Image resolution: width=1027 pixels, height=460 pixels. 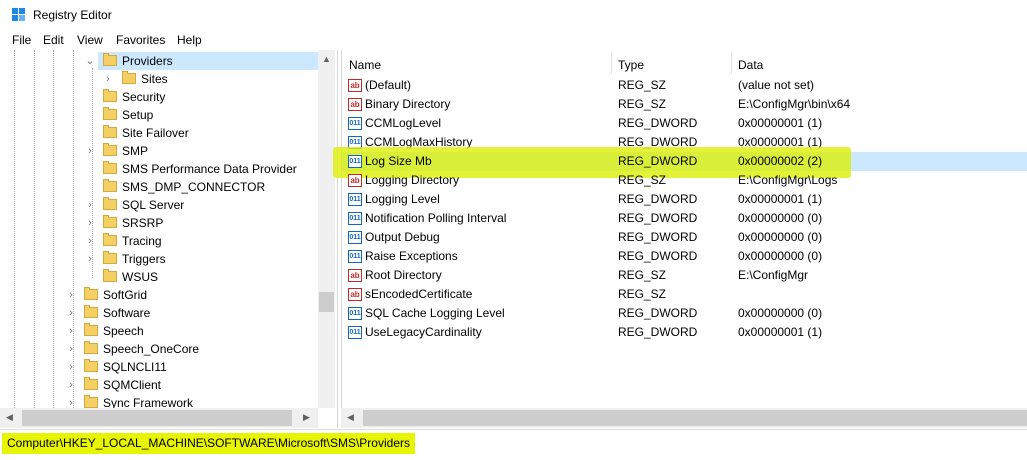 What do you see at coordinates (411, 256) in the screenshot?
I see `value-name: Raise Exceptions` at bounding box center [411, 256].